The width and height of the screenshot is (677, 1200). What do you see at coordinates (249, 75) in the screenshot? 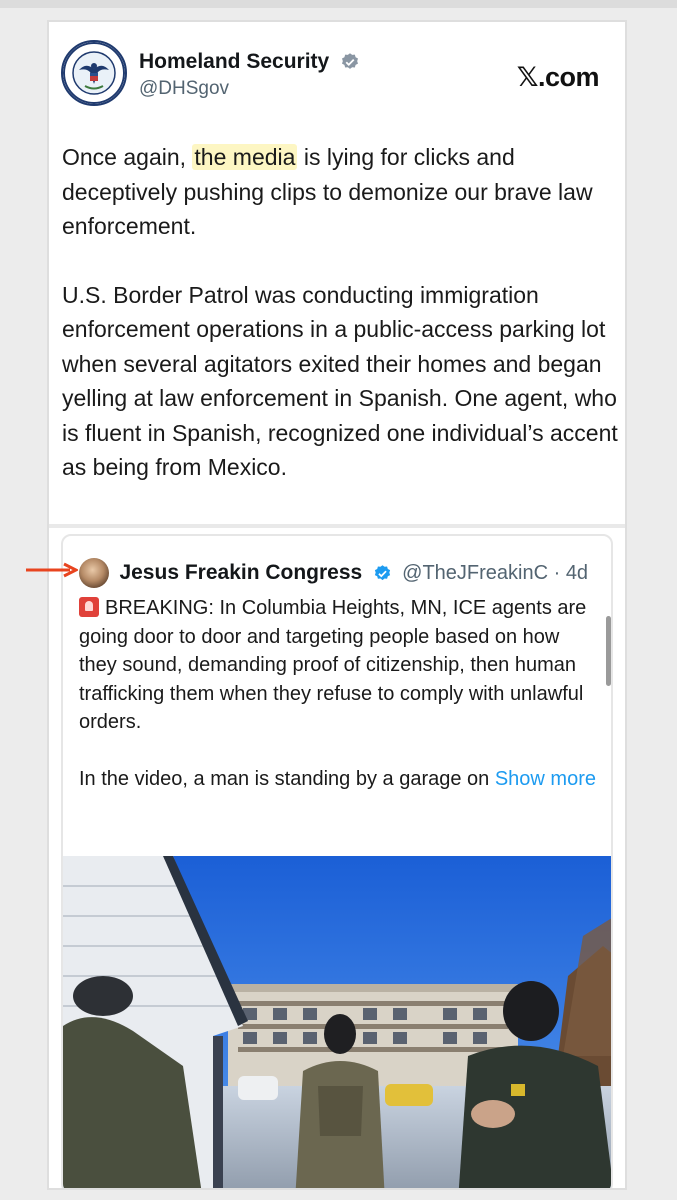
I see `author-block: Homeland Security @DHSgov` at bounding box center [249, 75].